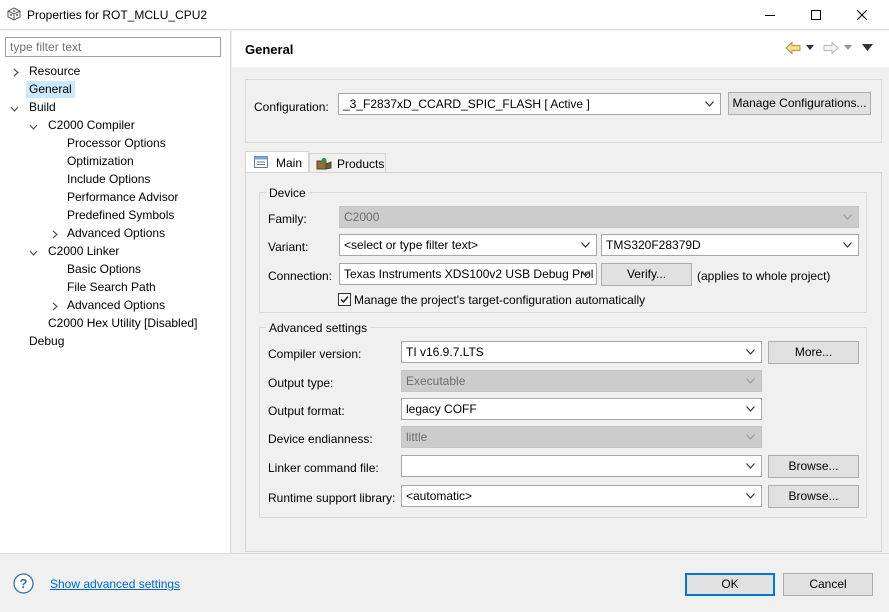 Image resolution: width=889 pixels, height=612 pixels. Describe the element at coordinates (54, 71) in the screenshot. I see `tree-item-resource: Resource` at that location.